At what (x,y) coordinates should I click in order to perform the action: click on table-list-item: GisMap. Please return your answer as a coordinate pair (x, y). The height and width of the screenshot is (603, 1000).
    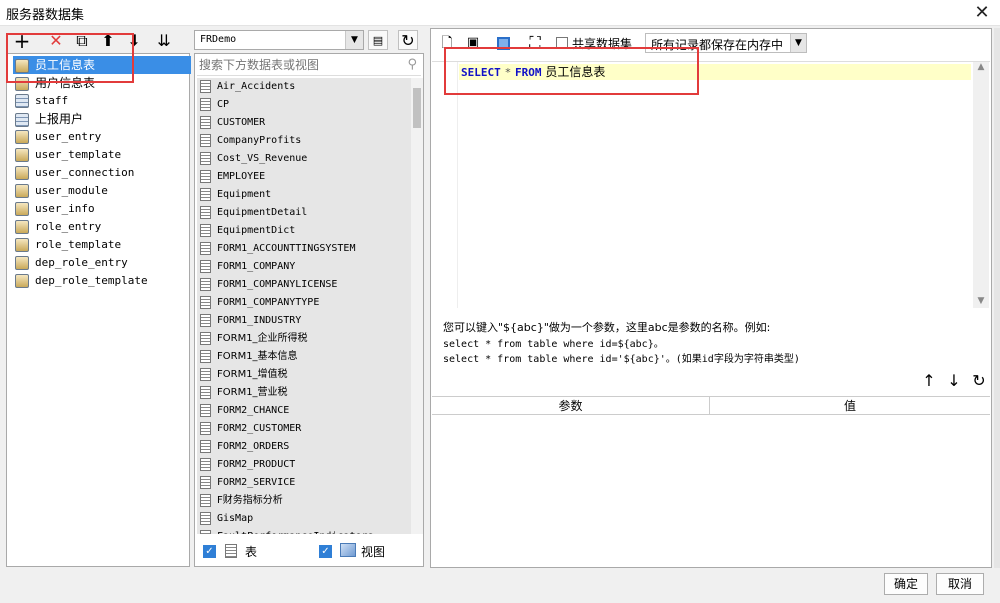
    Looking at the image, I should click on (226, 519).